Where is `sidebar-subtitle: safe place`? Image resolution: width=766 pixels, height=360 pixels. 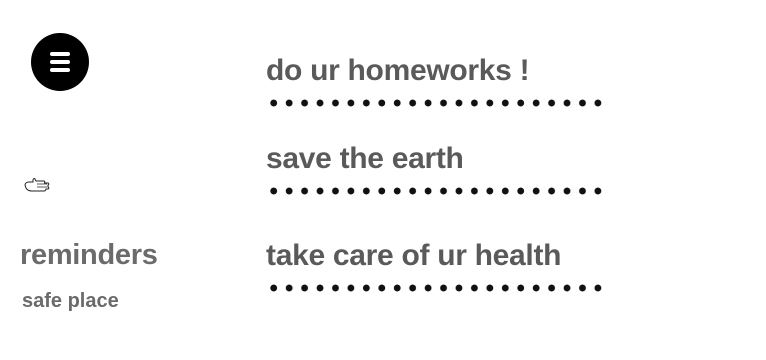 sidebar-subtitle: safe place is located at coordinates (70, 301).